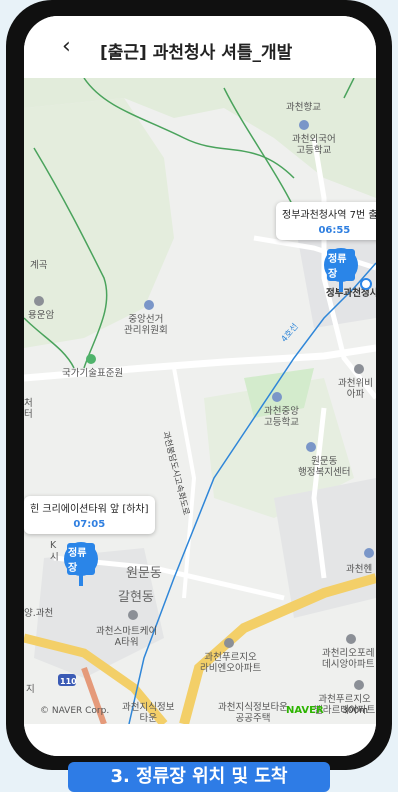 The image size is (398, 792). I want to click on label-smart-k-tower: 과천스마트케이 A타워, so click(127, 637).